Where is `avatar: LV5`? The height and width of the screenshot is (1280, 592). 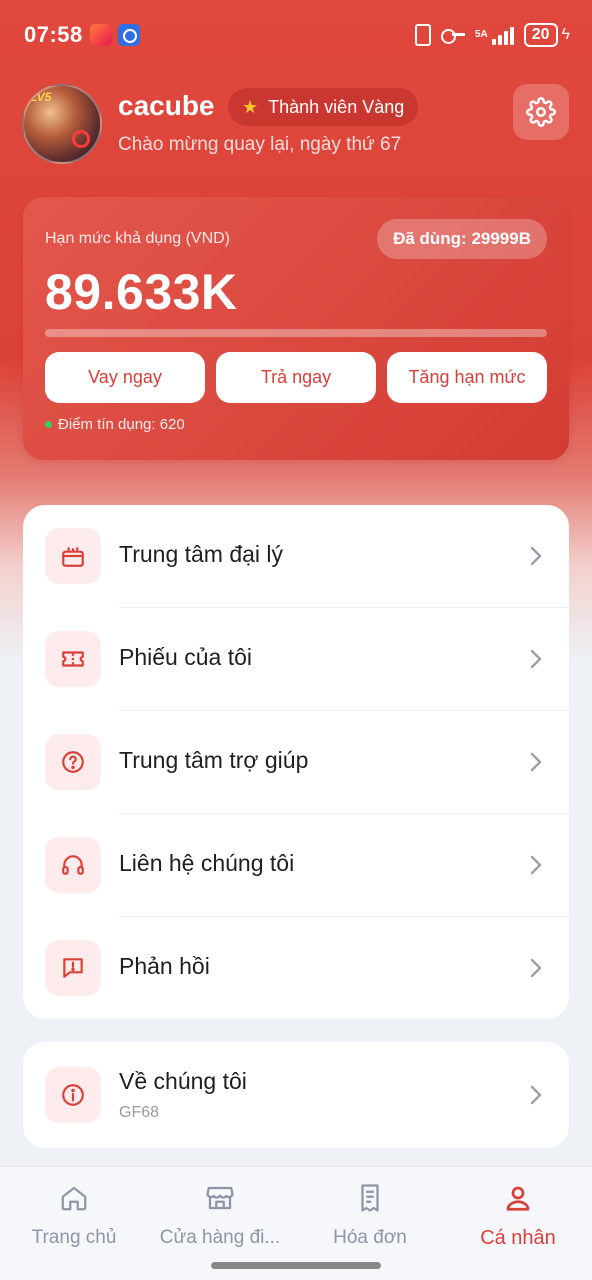 avatar: LV5 is located at coordinates (62, 124).